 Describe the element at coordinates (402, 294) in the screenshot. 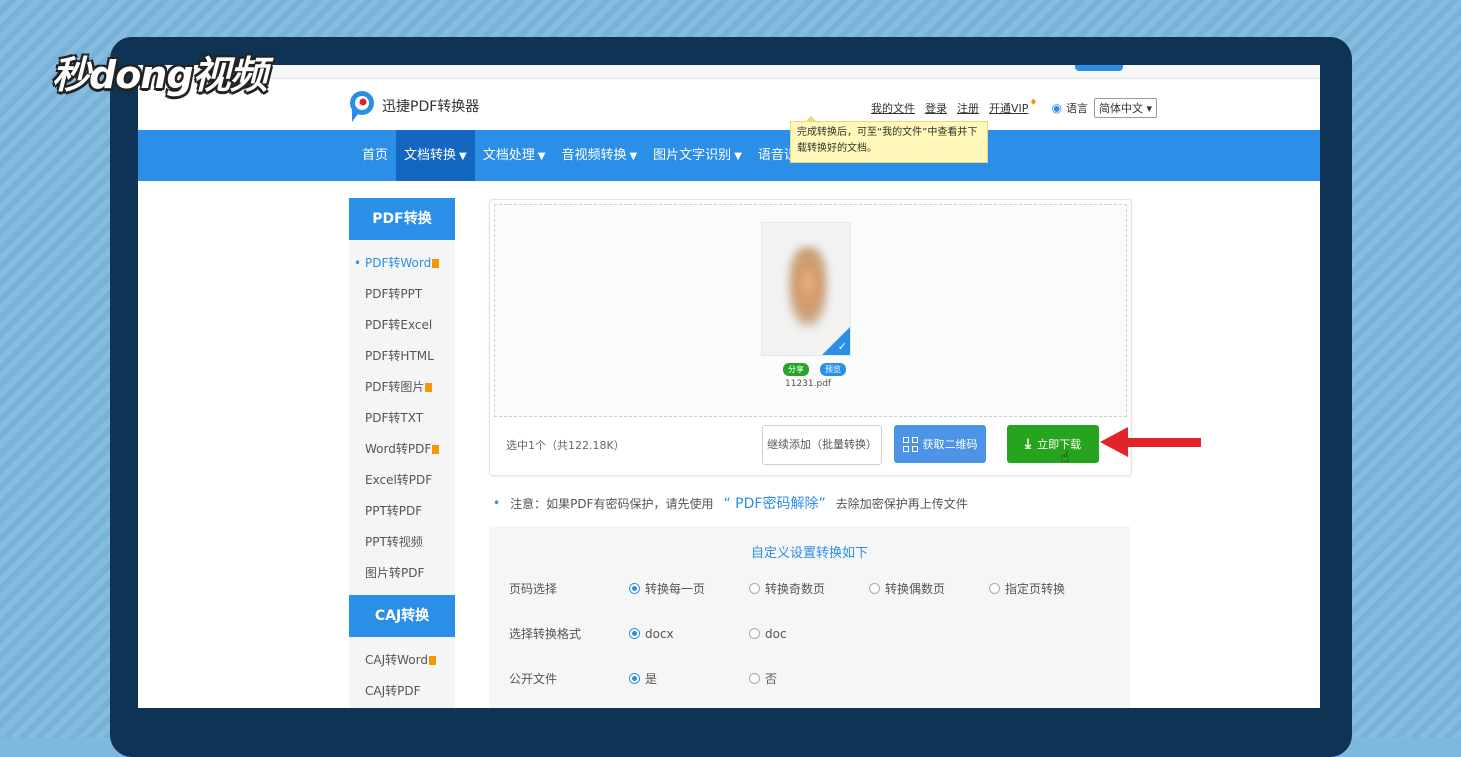

I see `sidebar-item-pdf-ppt: PDF转PPT` at that location.